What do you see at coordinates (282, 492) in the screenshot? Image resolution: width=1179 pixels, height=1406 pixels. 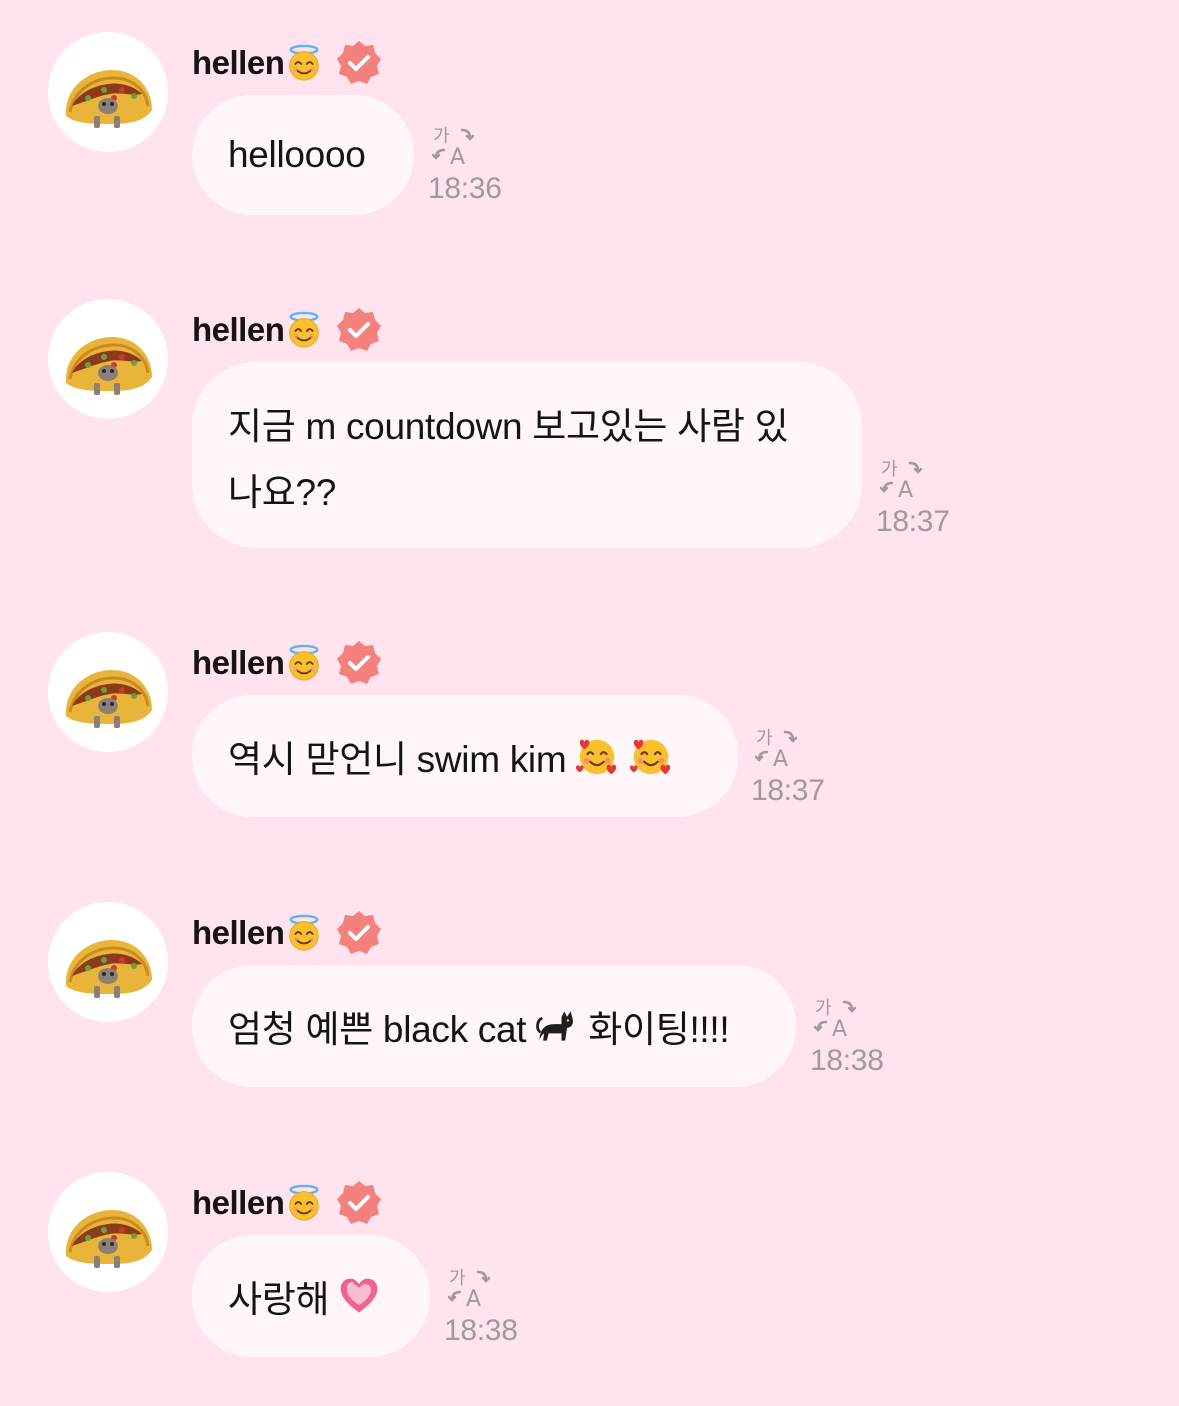 I see `message-text-line: 나요??` at bounding box center [282, 492].